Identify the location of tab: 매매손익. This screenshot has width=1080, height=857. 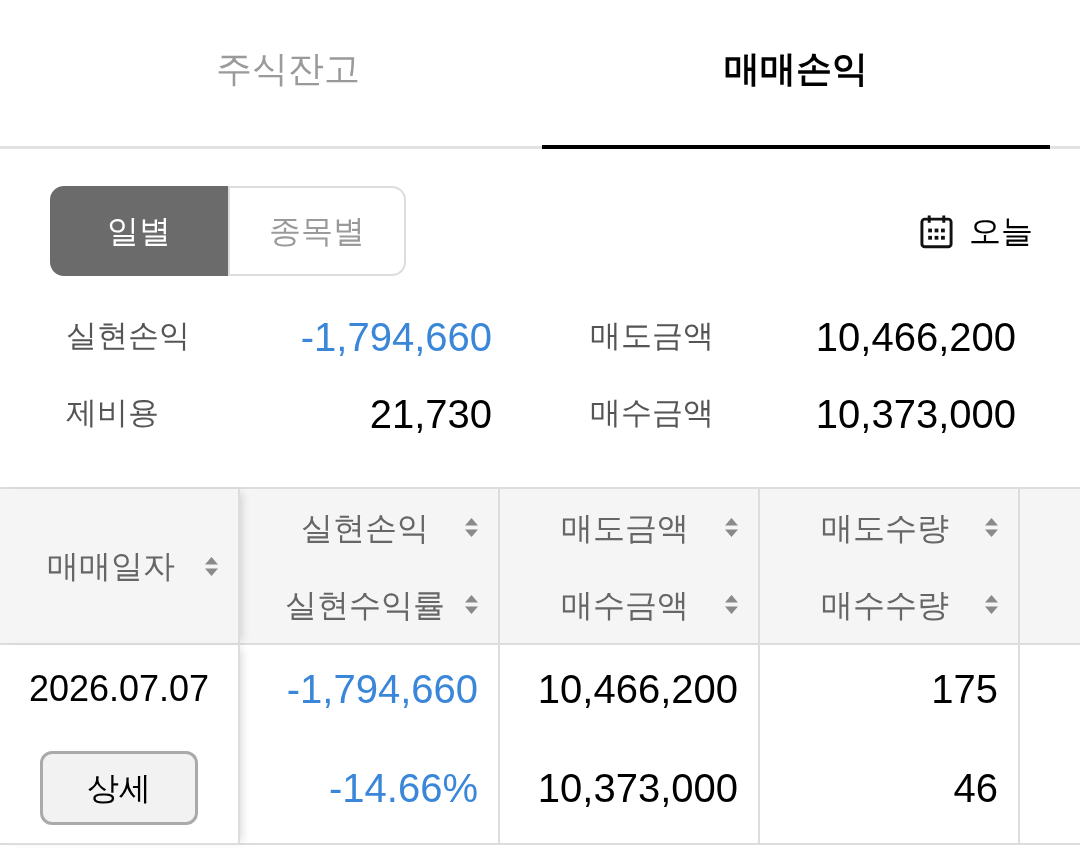
(796, 74).